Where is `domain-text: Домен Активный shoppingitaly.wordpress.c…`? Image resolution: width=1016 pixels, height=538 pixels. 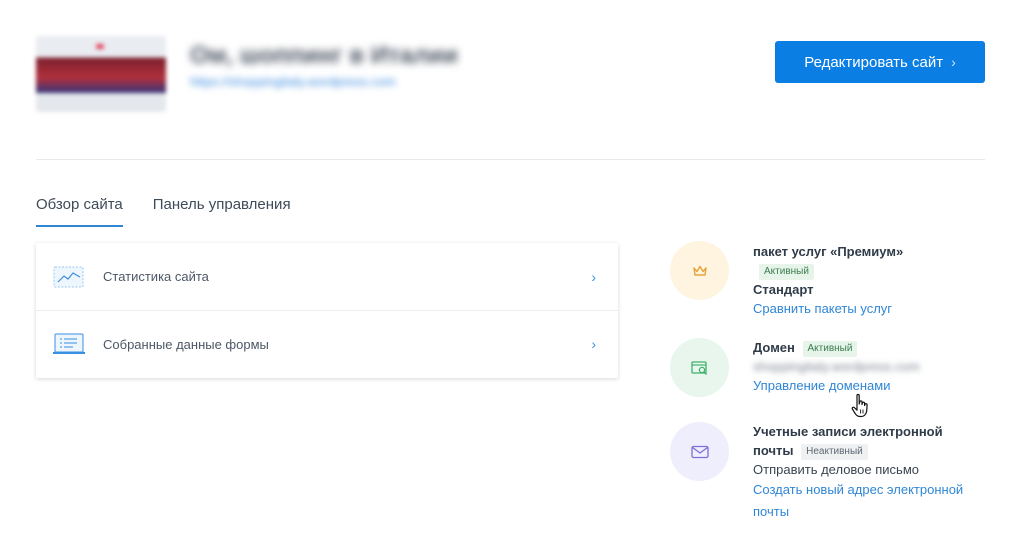 domain-text: Домен Активный shoppingitaly.wordpress.c… is located at coordinates (873, 366).